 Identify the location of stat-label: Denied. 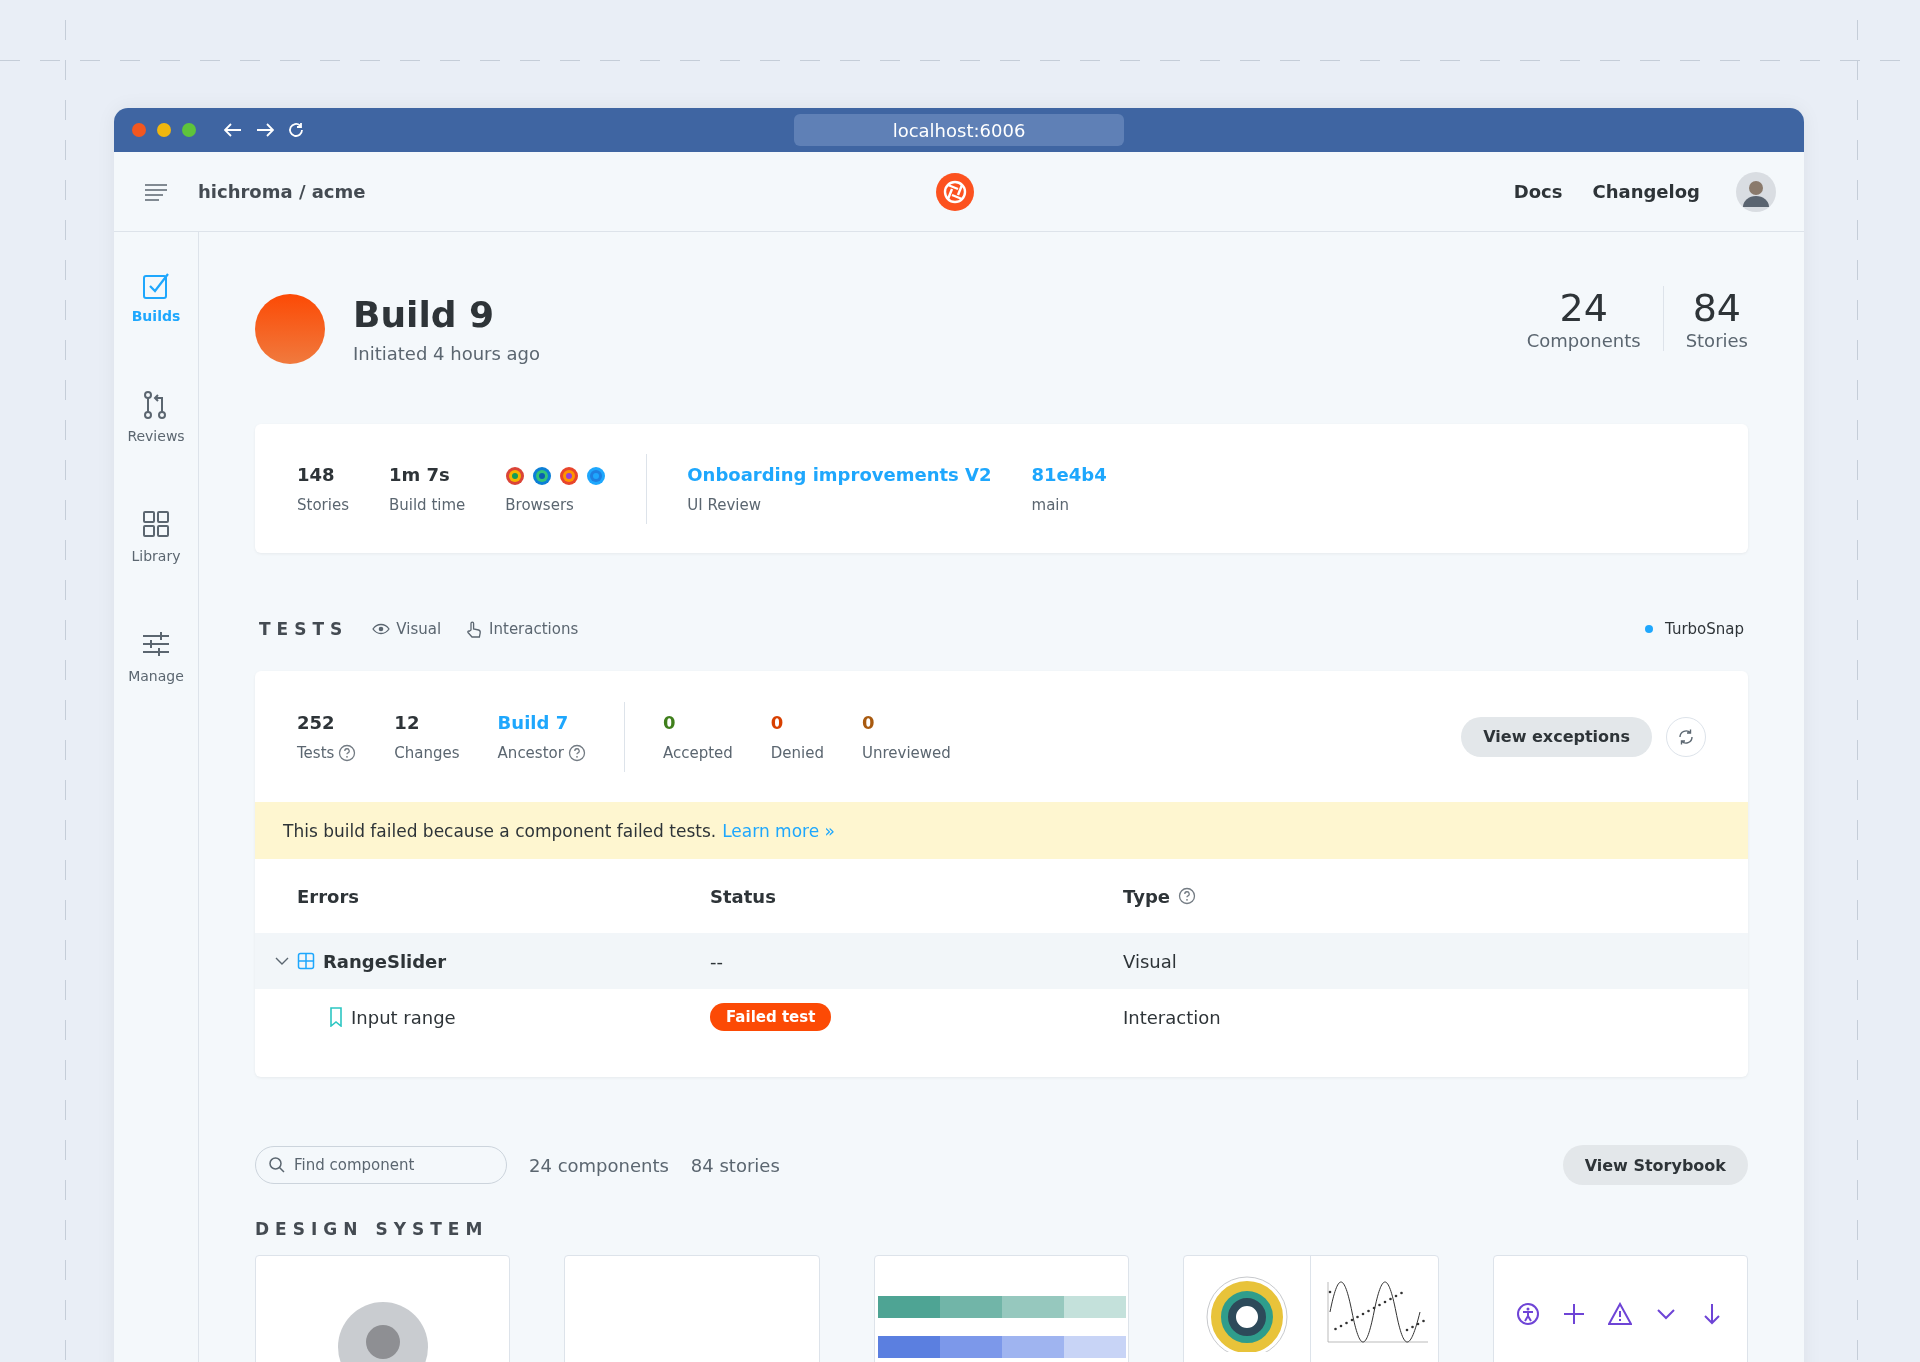
(797, 752).